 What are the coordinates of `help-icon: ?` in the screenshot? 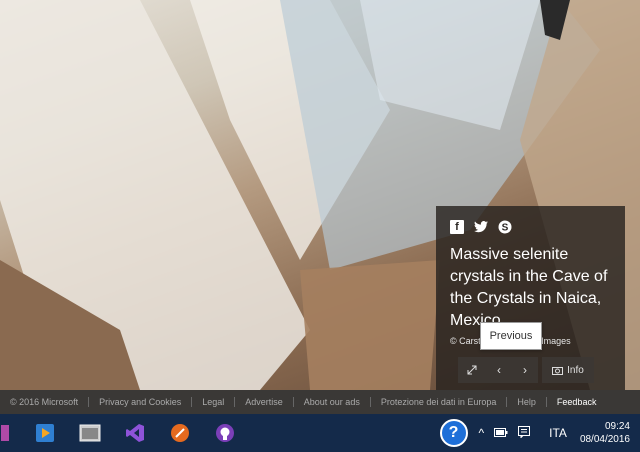 It's located at (453, 433).